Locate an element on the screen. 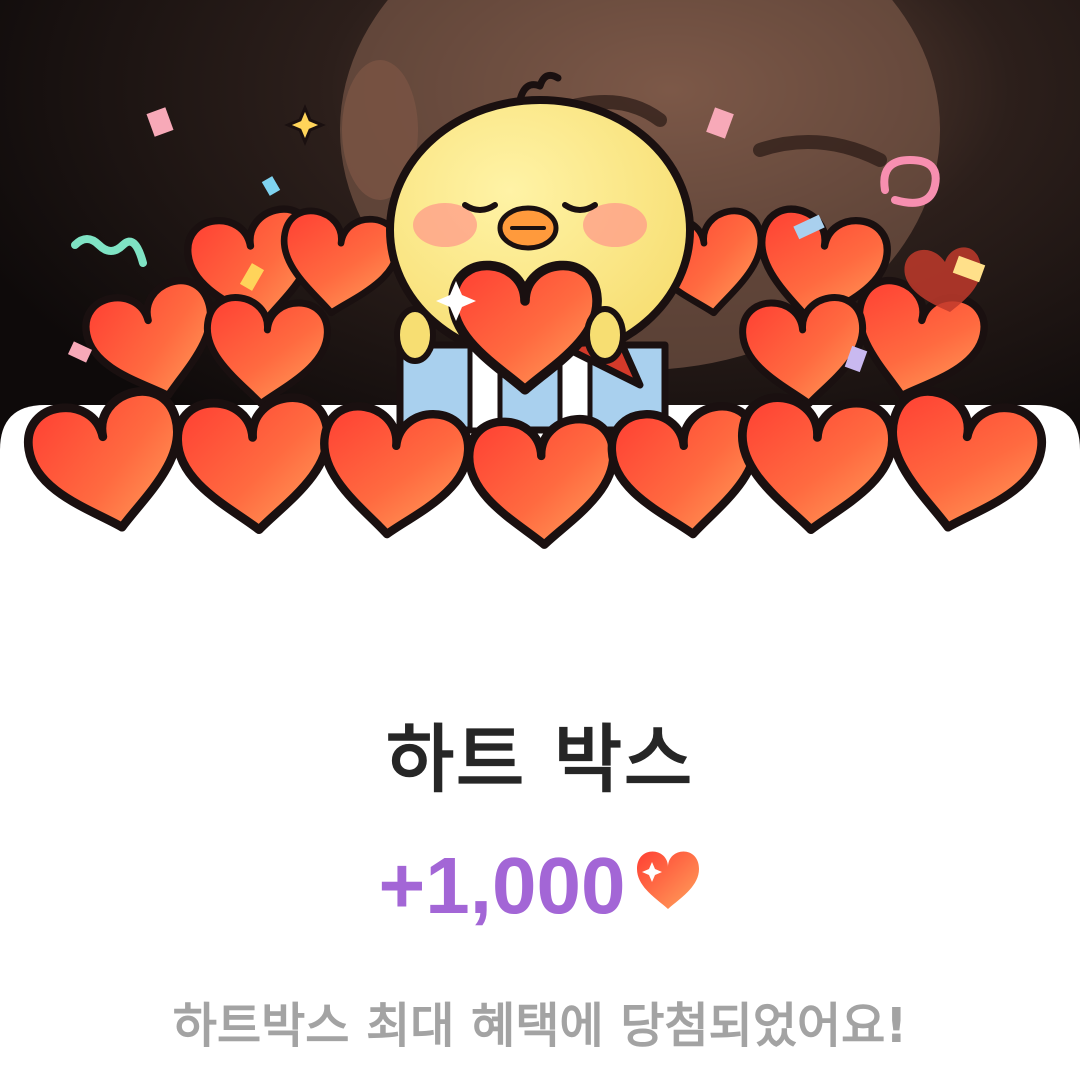  reward-row: +1,000 is located at coordinates (540, 886).